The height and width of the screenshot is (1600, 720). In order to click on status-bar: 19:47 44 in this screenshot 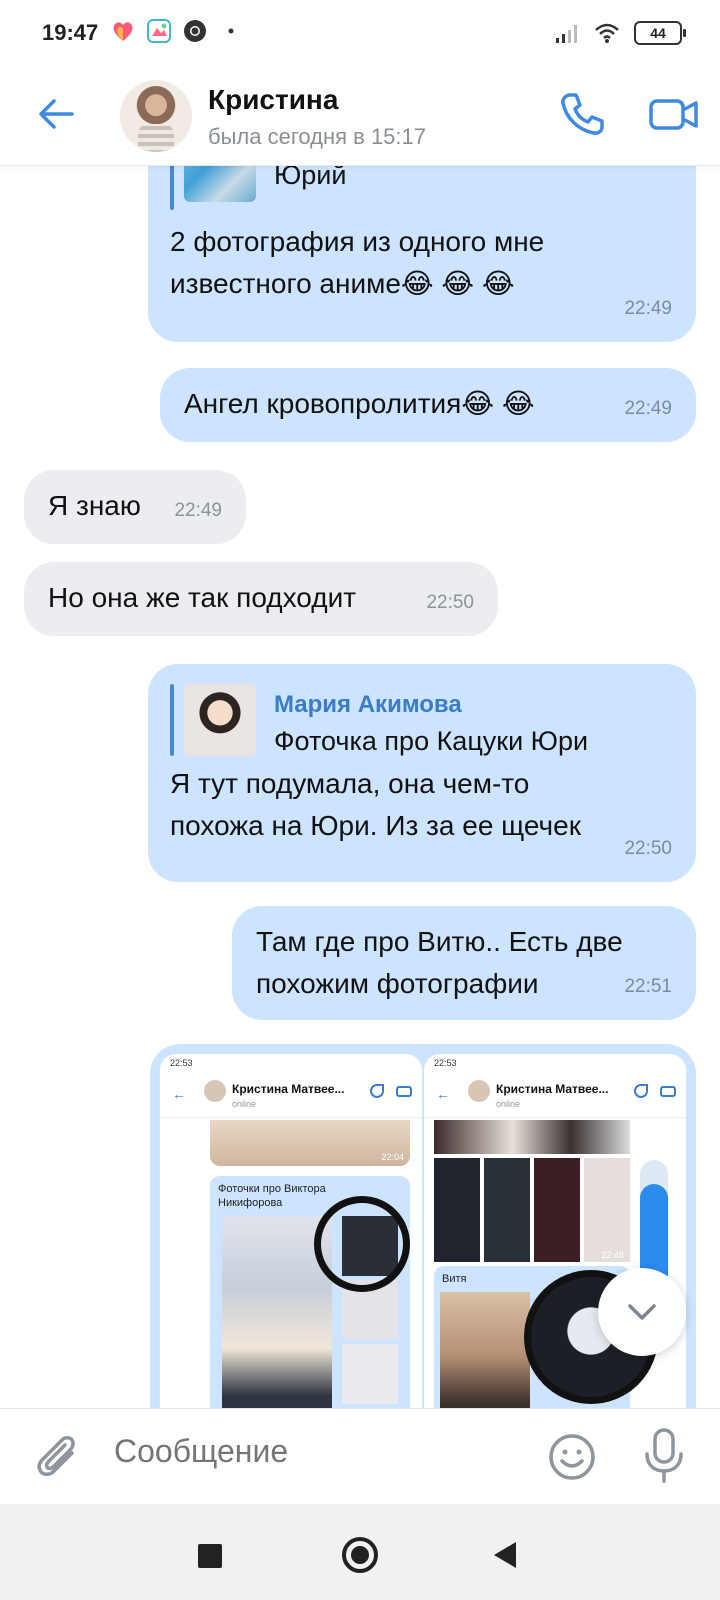, I will do `click(360, 35)`.